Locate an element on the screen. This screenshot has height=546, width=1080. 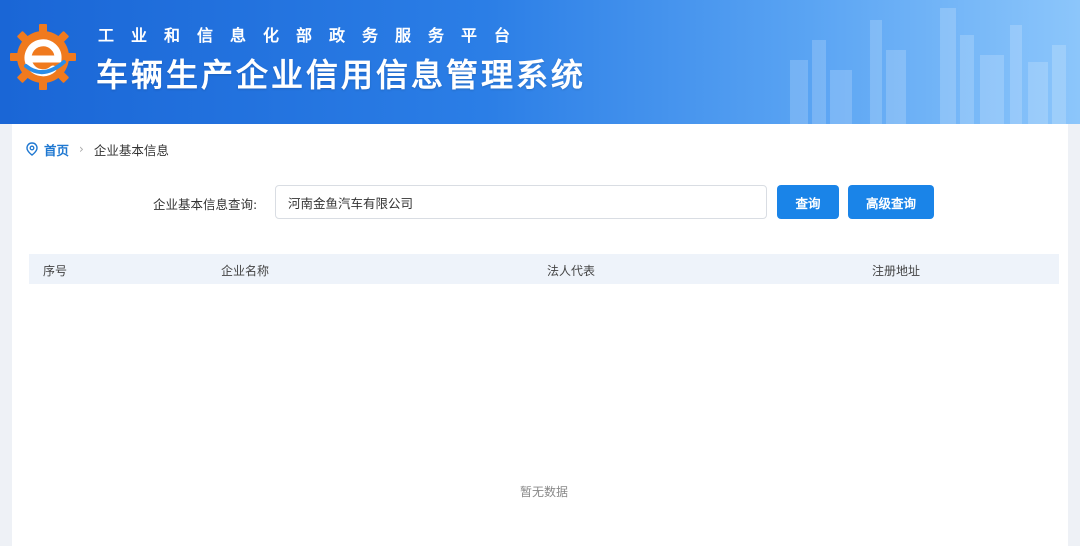
advanced-query-button: 高级查询 is located at coordinates (891, 202).